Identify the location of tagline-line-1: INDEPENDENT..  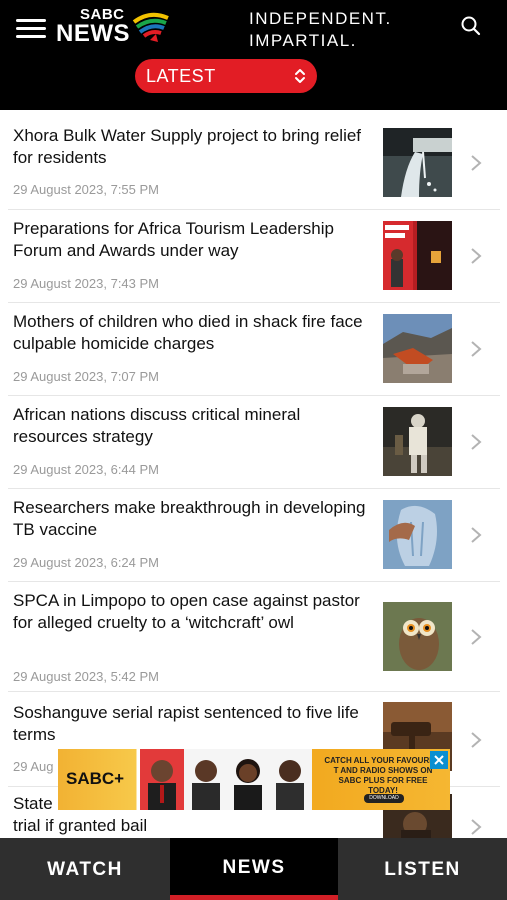
(320, 18).